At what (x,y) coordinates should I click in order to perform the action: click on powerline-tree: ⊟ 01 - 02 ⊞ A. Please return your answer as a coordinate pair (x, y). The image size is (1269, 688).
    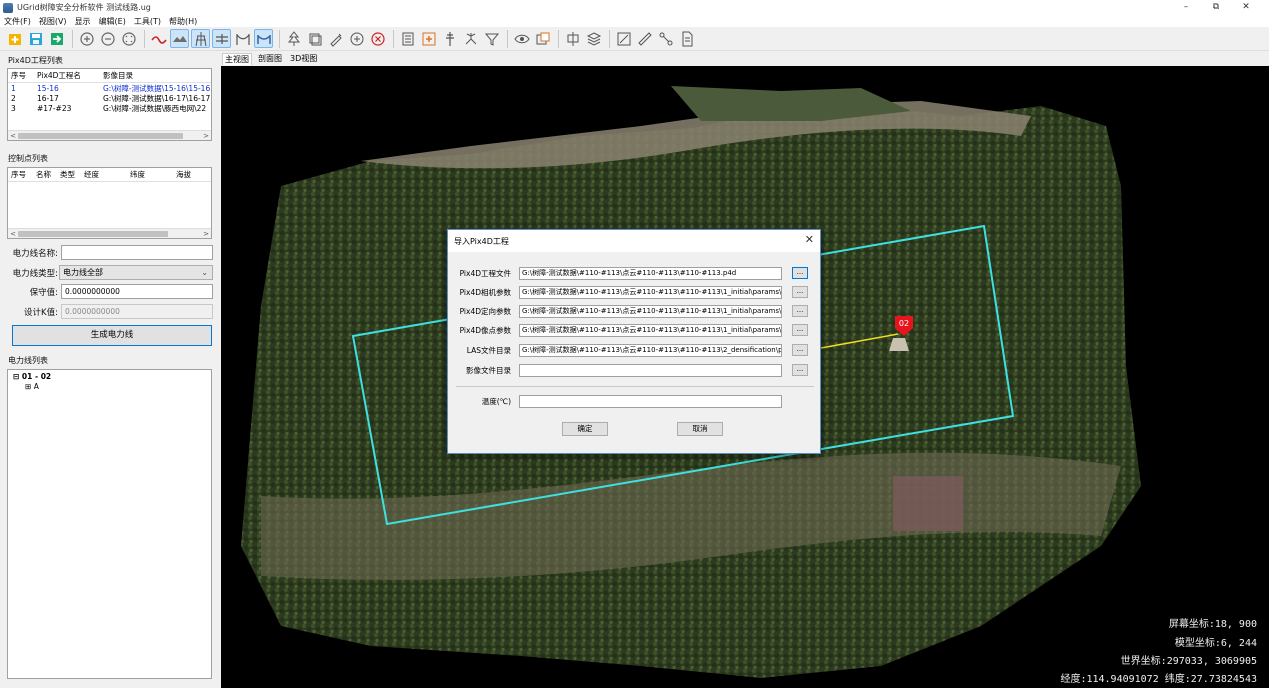
    Looking at the image, I should click on (109, 524).